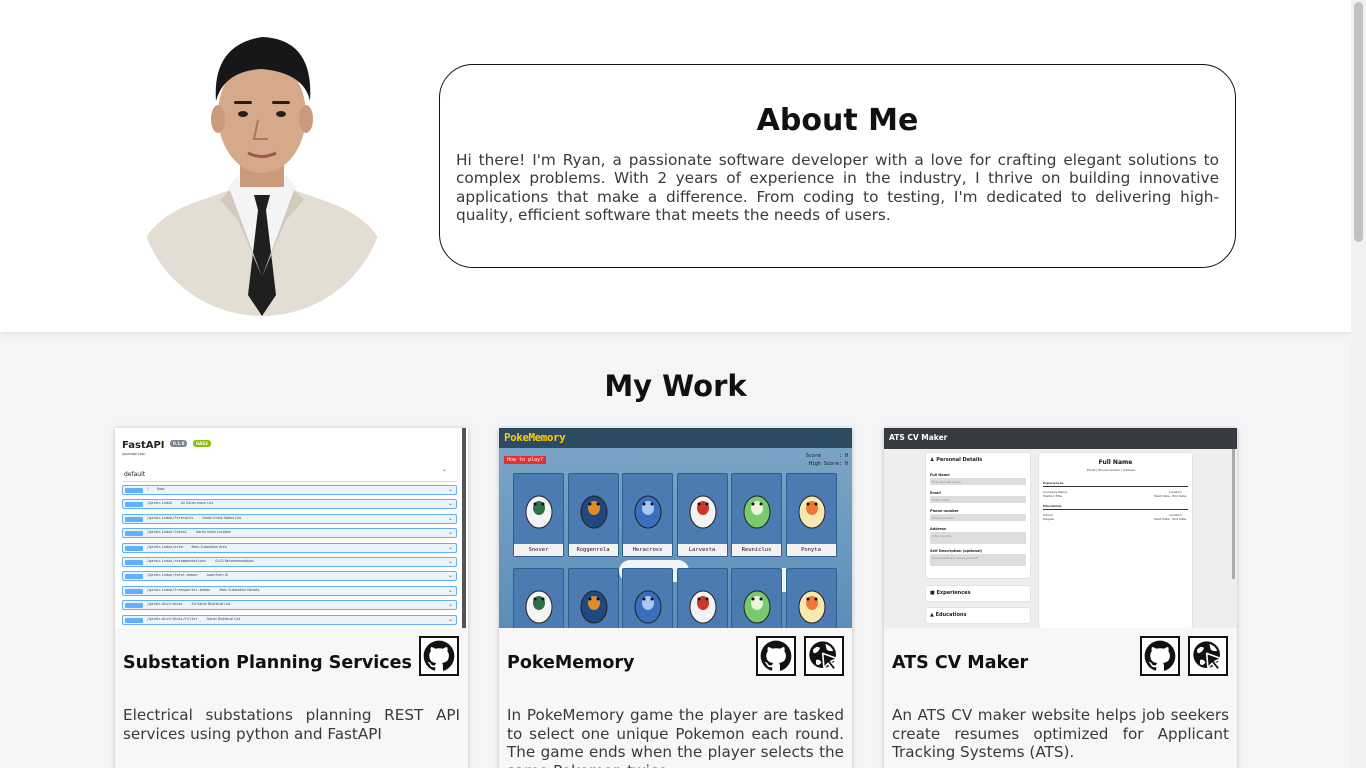 Image resolution: width=1366 pixels, height=768 pixels. What do you see at coordinates (167, 532) in the screenshot?
I see `endpoint-path: /gardu-induk/lokasi` at bounding box center [167, 532].